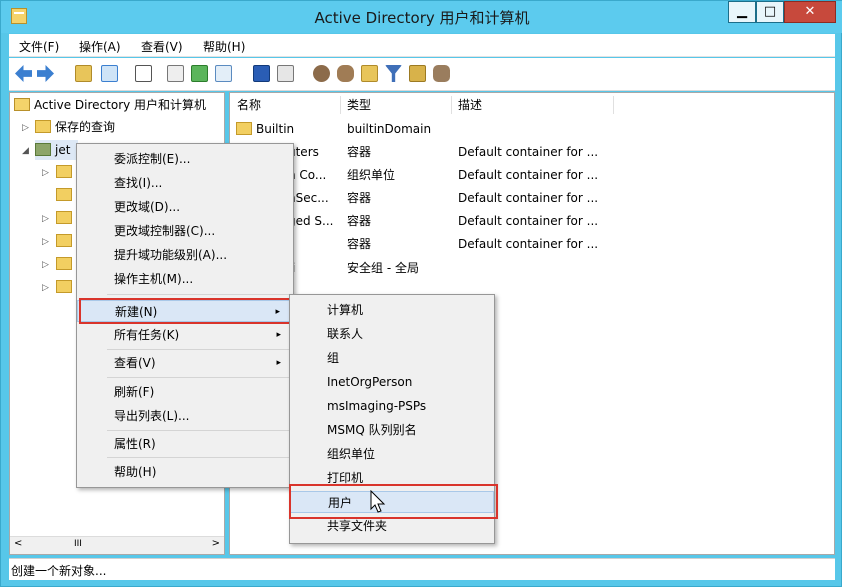 This screenshot has height=587, width=842. I want to click on horizontal-scrollbar: < III >, so click(117, 545).